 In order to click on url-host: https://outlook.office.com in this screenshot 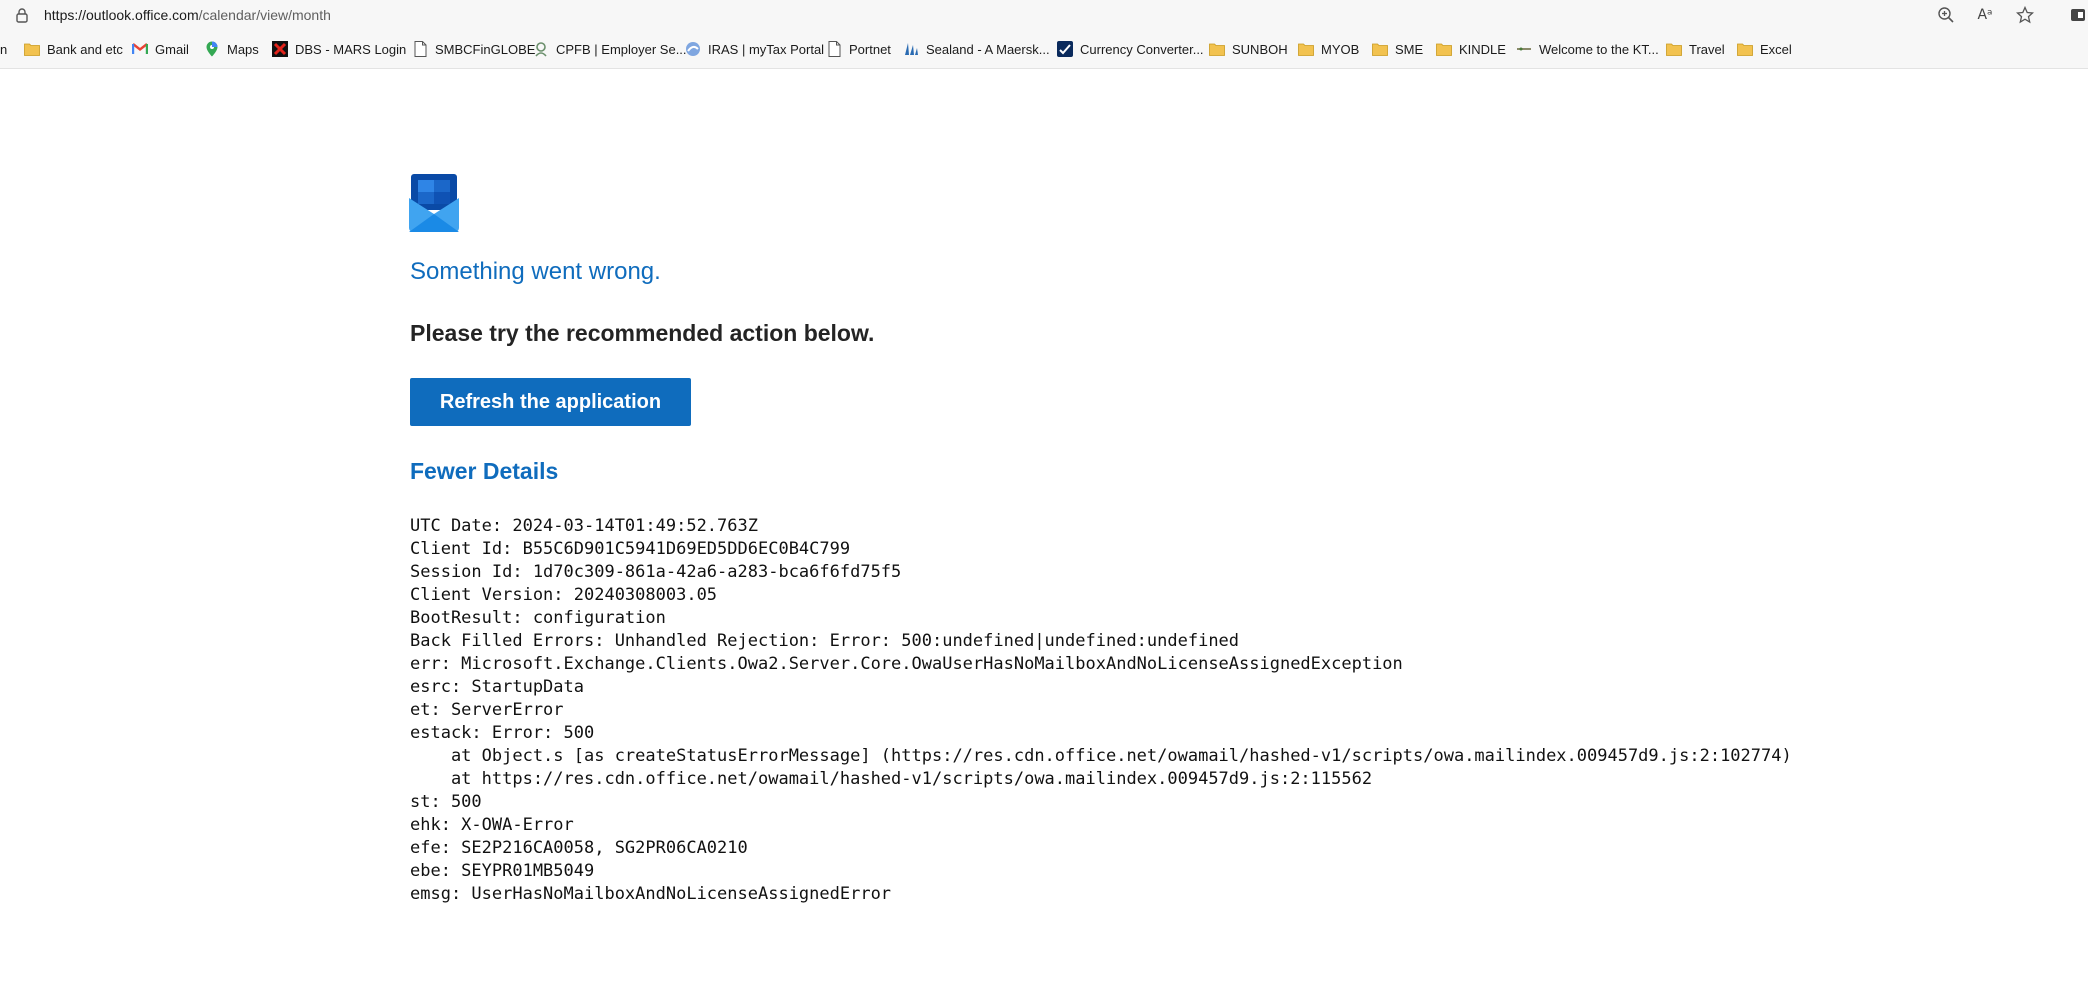, I will do `click(121, 15)`.